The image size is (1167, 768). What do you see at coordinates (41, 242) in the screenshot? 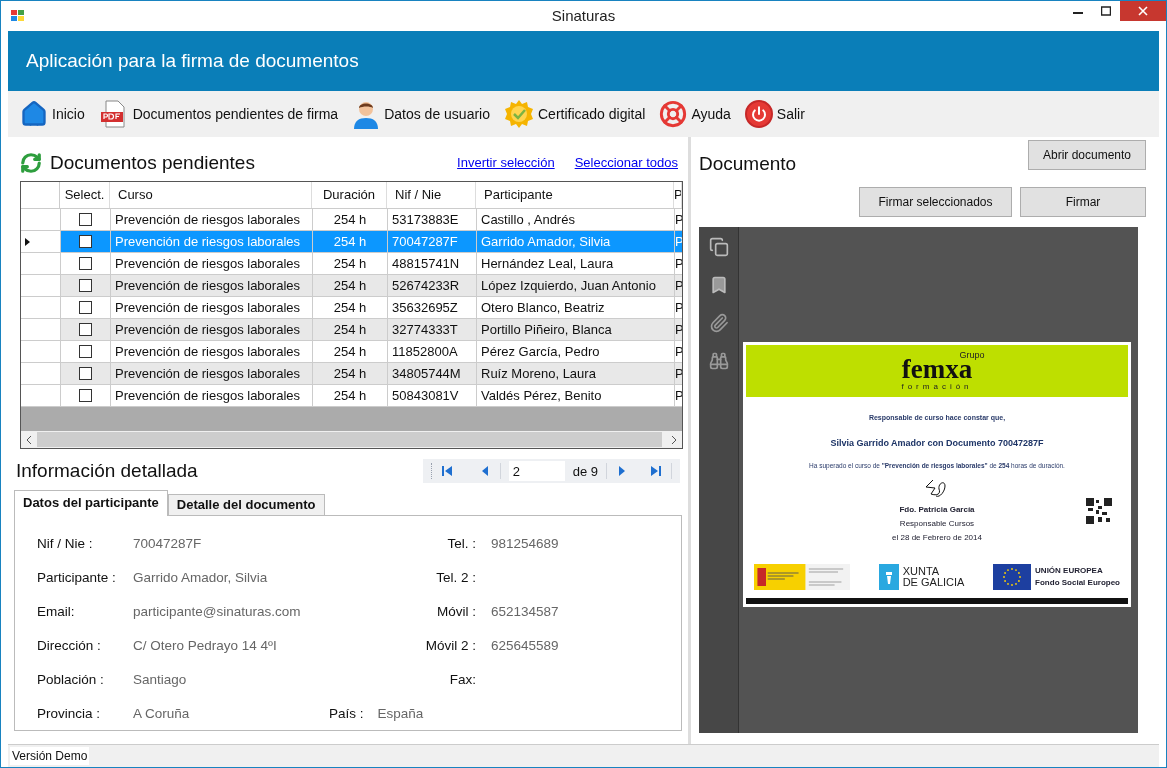
I see `row-header` at bounding box center [41, 242].